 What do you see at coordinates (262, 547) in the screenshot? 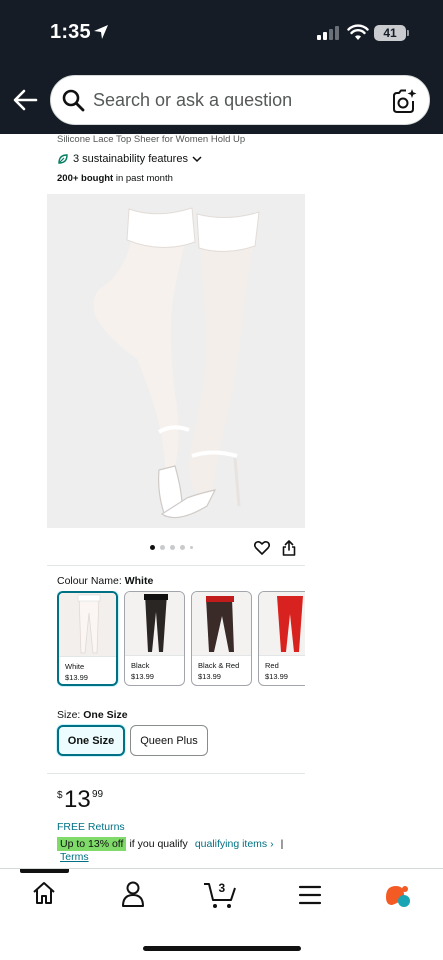
I see `heart-icon` at bounding box center [262, 547].